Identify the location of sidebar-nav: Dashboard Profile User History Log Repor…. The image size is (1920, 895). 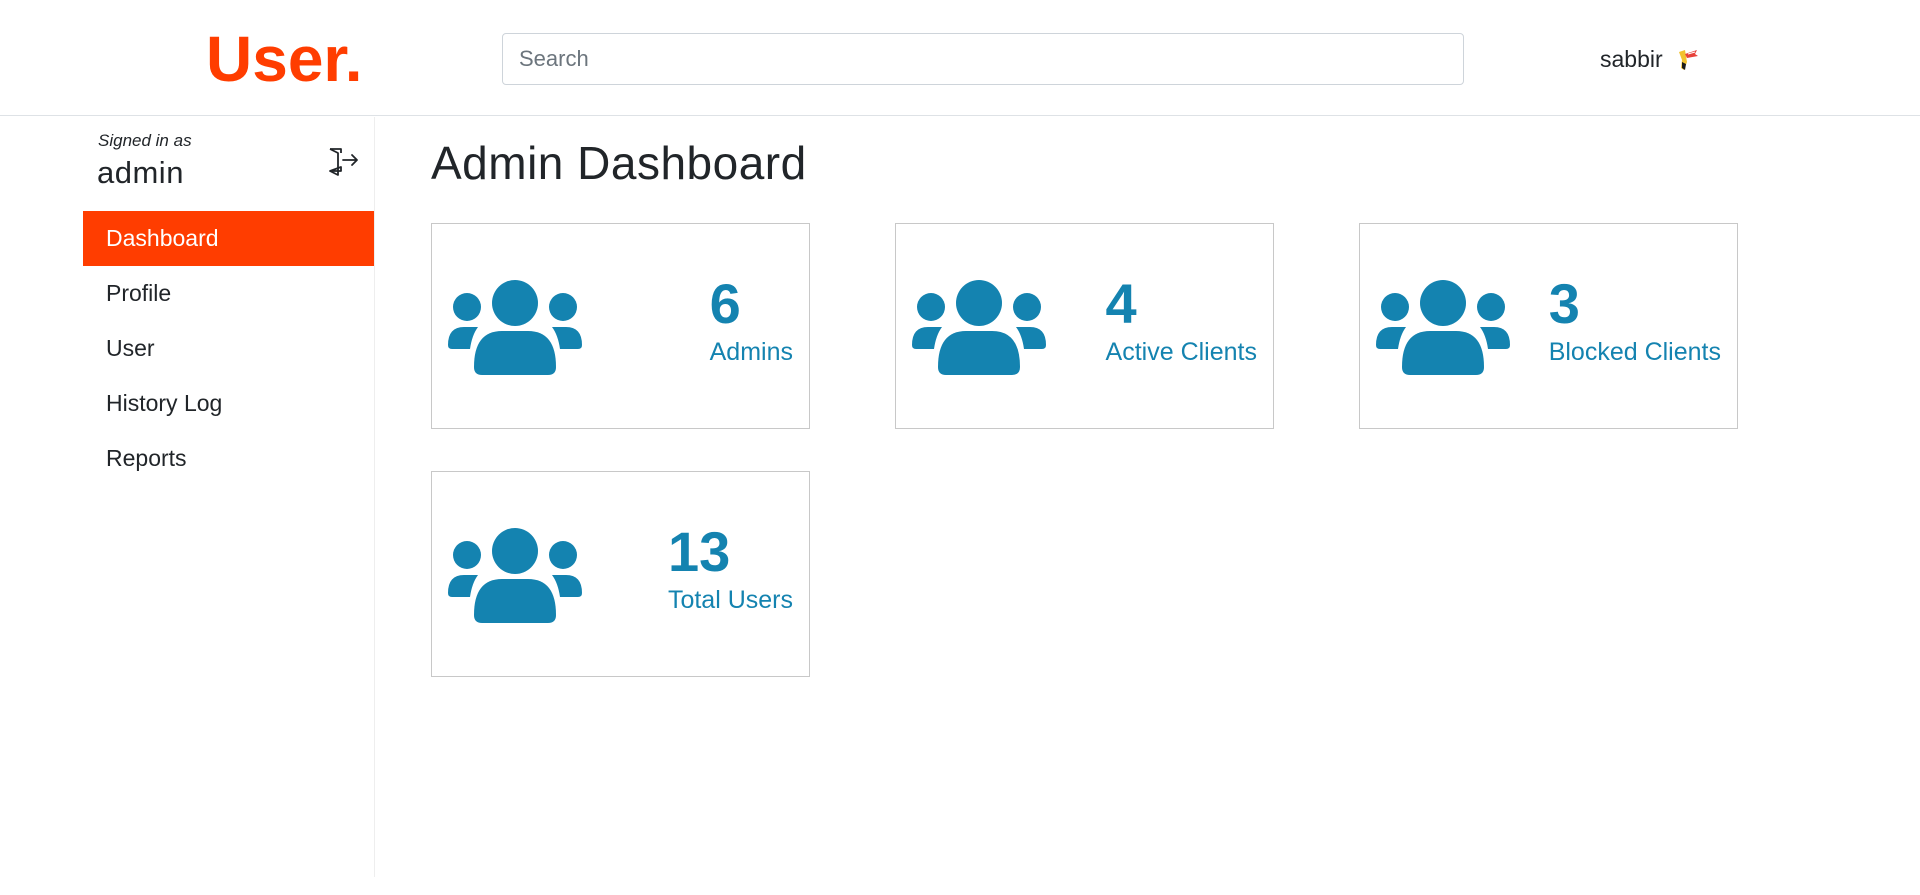
(228, 348).